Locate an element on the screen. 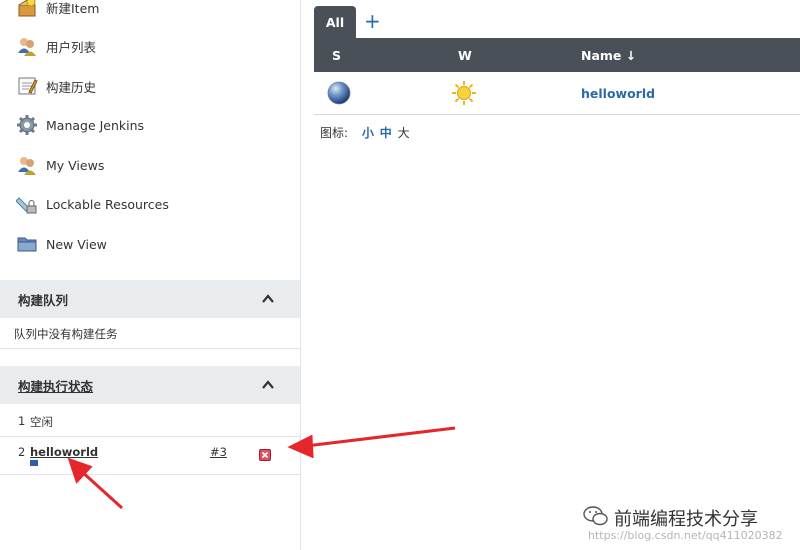 The height and width of the screenshot is (550, 800). watermark-url: https://blog.csdn.net/qq411020382 is located at coordinates (685, 535).